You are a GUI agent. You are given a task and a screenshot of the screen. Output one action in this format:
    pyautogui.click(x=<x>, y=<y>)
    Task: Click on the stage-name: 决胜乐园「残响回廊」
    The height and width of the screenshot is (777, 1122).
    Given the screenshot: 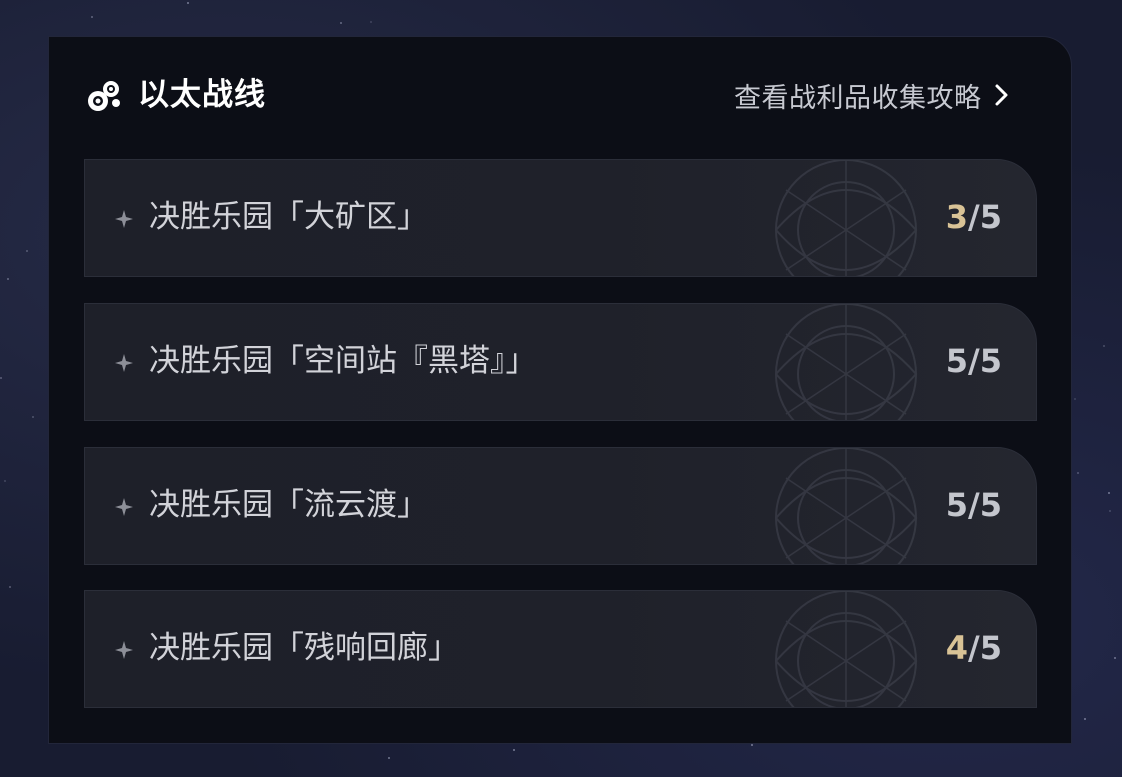 What is the action you would take?
    pyautogui.click(x=304, y=648)
    